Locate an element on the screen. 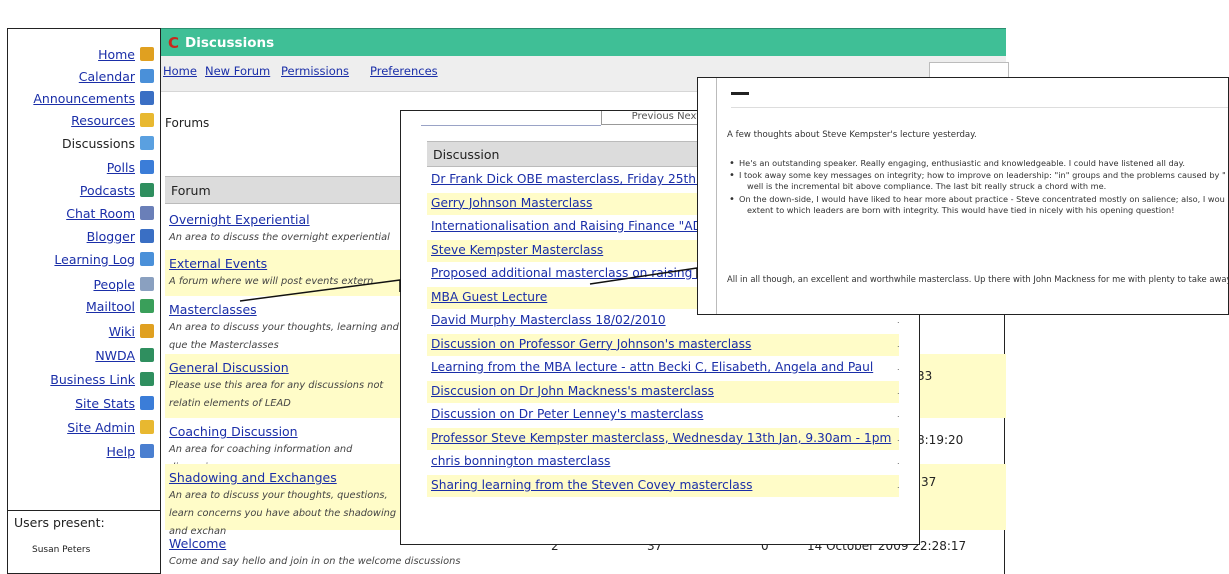 The width and height of the screenshot is (1229, 574). nav-item-resources: Resources is located at coordinates (112, 120).